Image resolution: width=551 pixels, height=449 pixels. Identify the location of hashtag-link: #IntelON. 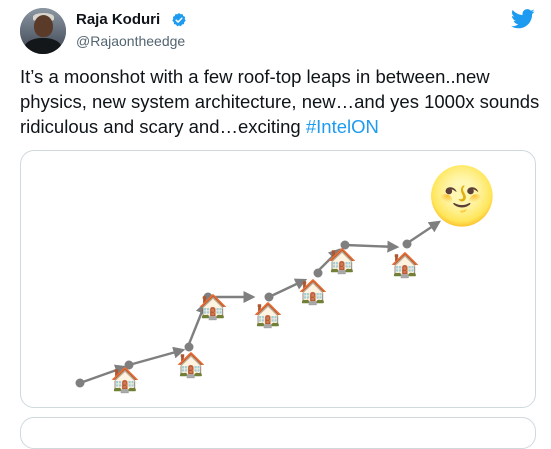
(342, 126).